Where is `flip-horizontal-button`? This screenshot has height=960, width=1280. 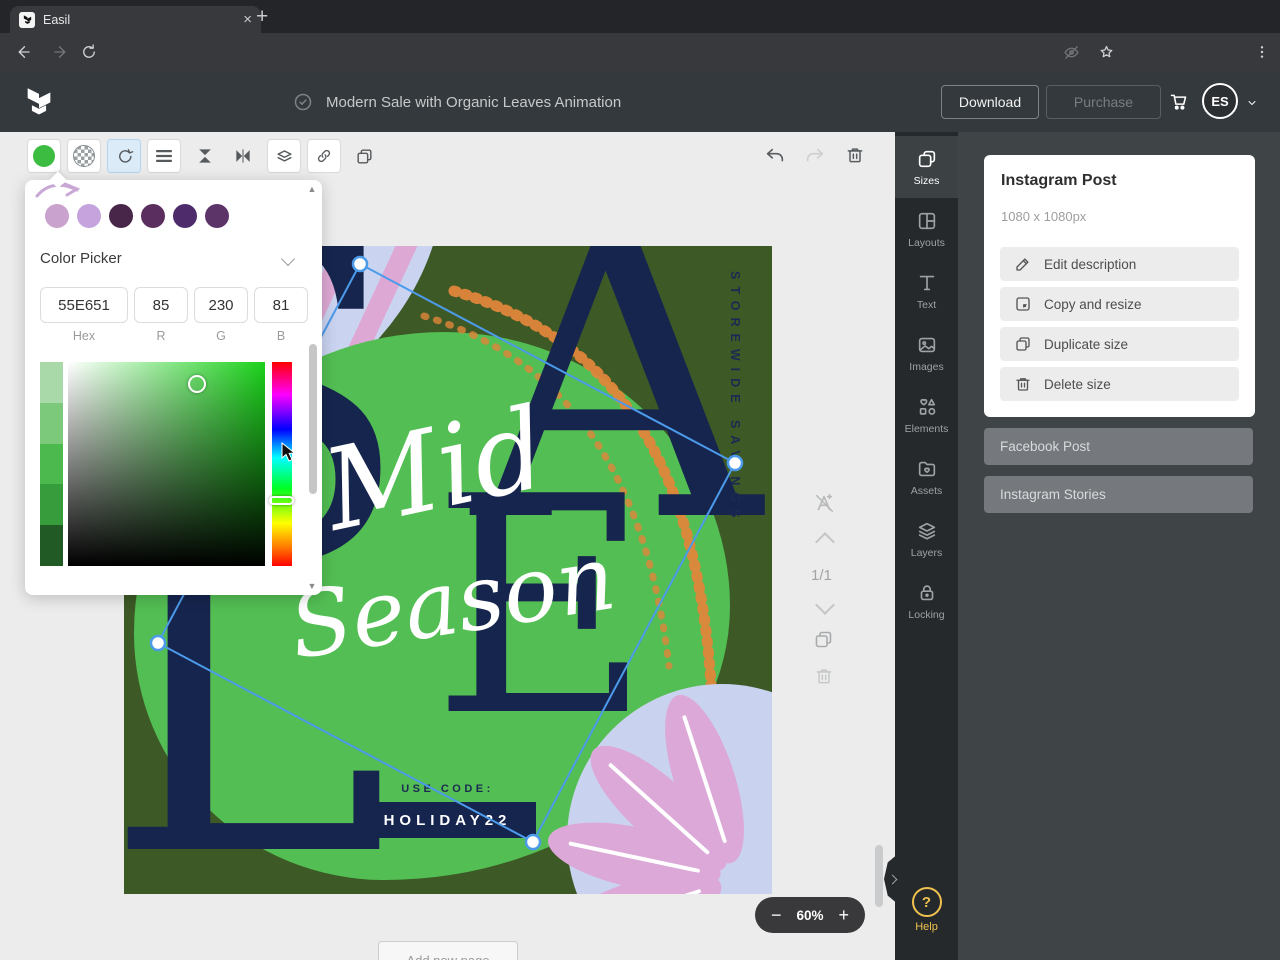
flip-horizontal-button is located at coordinates (243, 156).